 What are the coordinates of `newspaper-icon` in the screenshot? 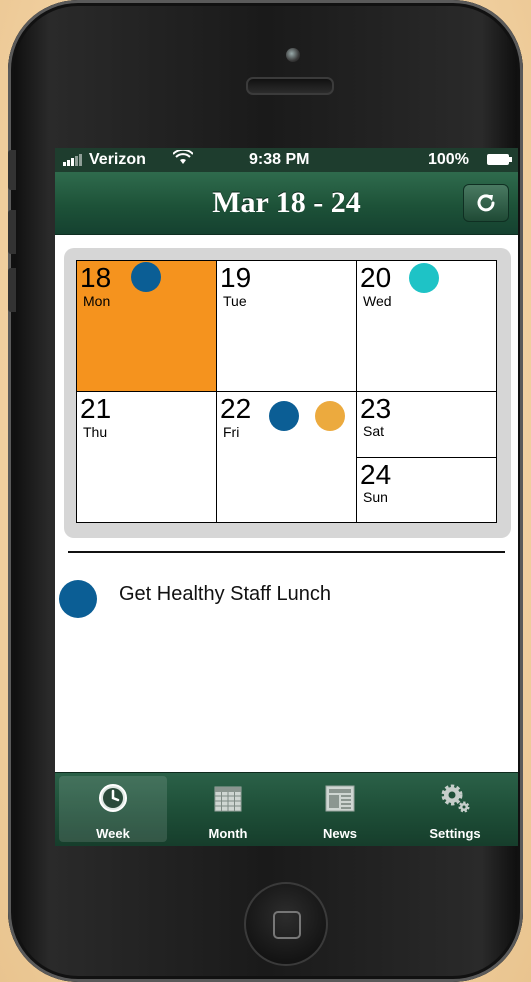 It's located at (340, 798).